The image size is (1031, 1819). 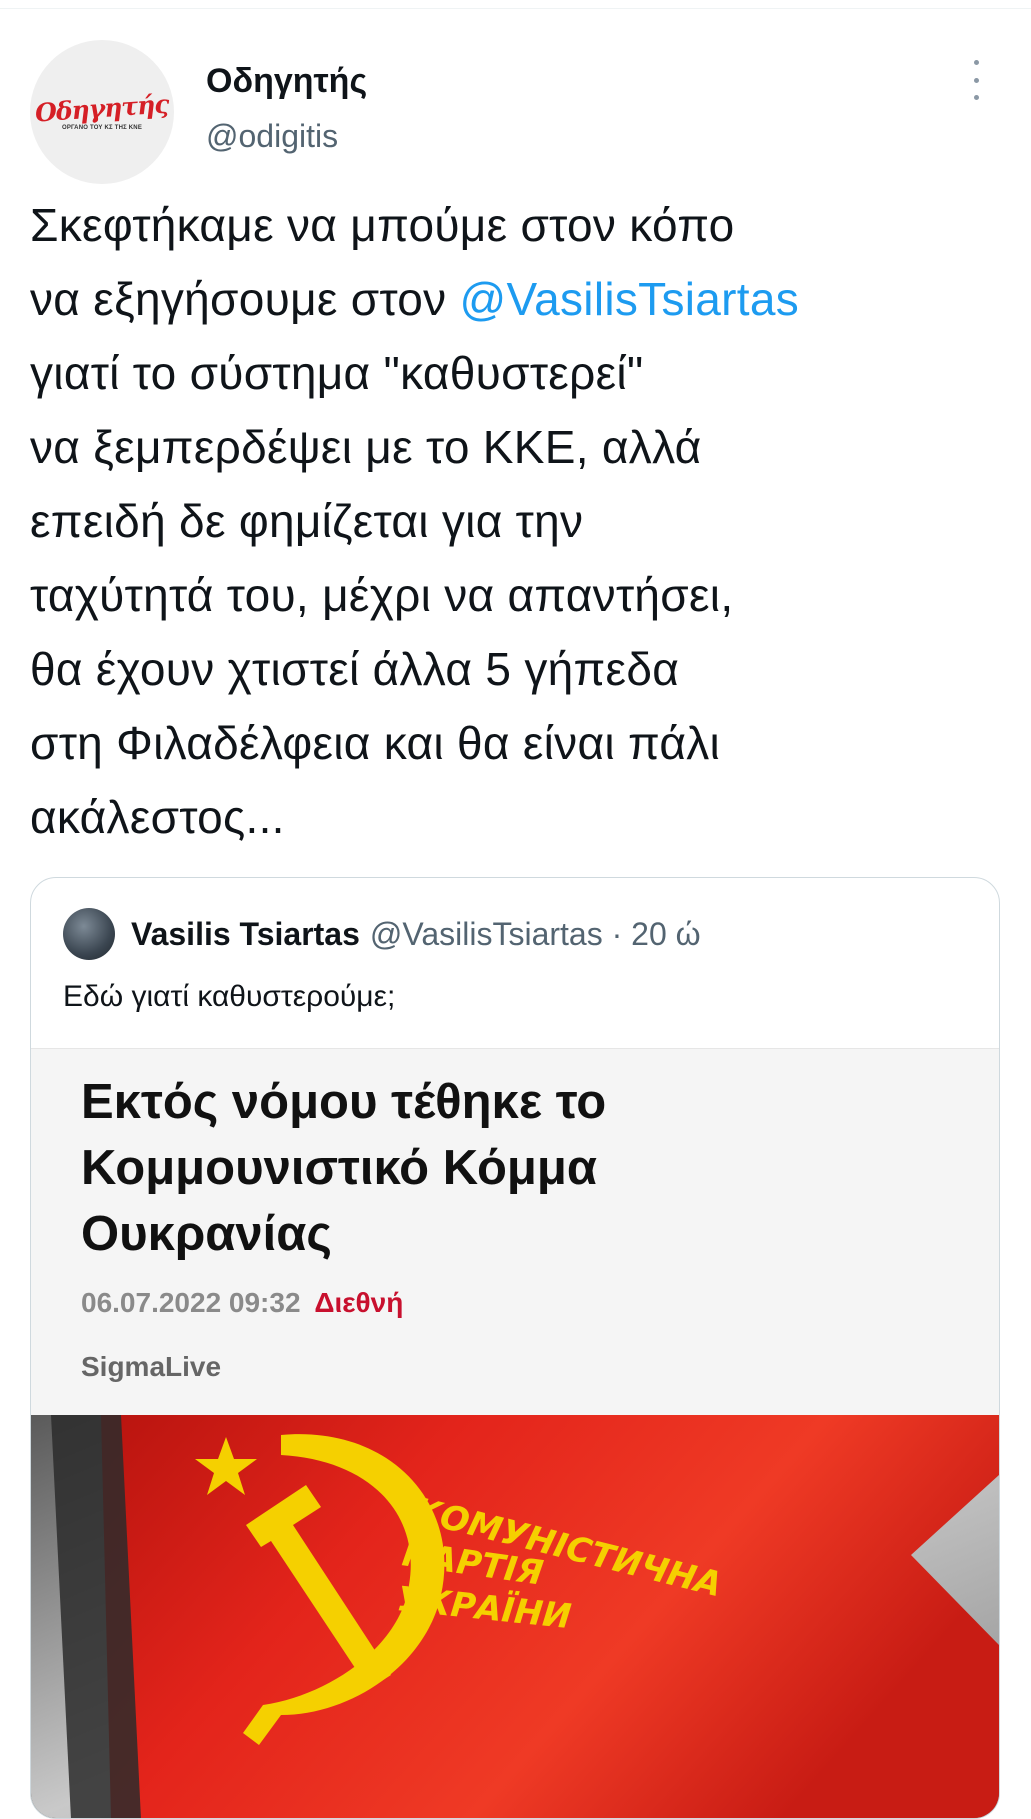 I want to click on quoted-tweet-text: Εδώ γιατί καθυστερούμε;, so click(x=229, y=996).